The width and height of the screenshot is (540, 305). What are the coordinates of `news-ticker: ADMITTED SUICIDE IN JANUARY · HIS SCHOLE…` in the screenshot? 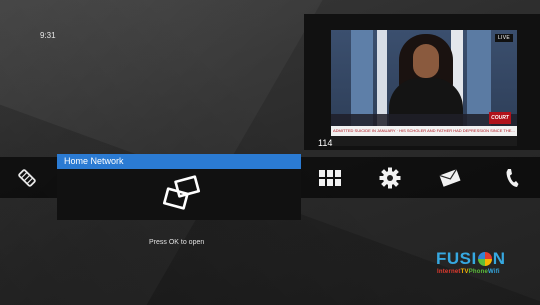 It's located at (424, 131).